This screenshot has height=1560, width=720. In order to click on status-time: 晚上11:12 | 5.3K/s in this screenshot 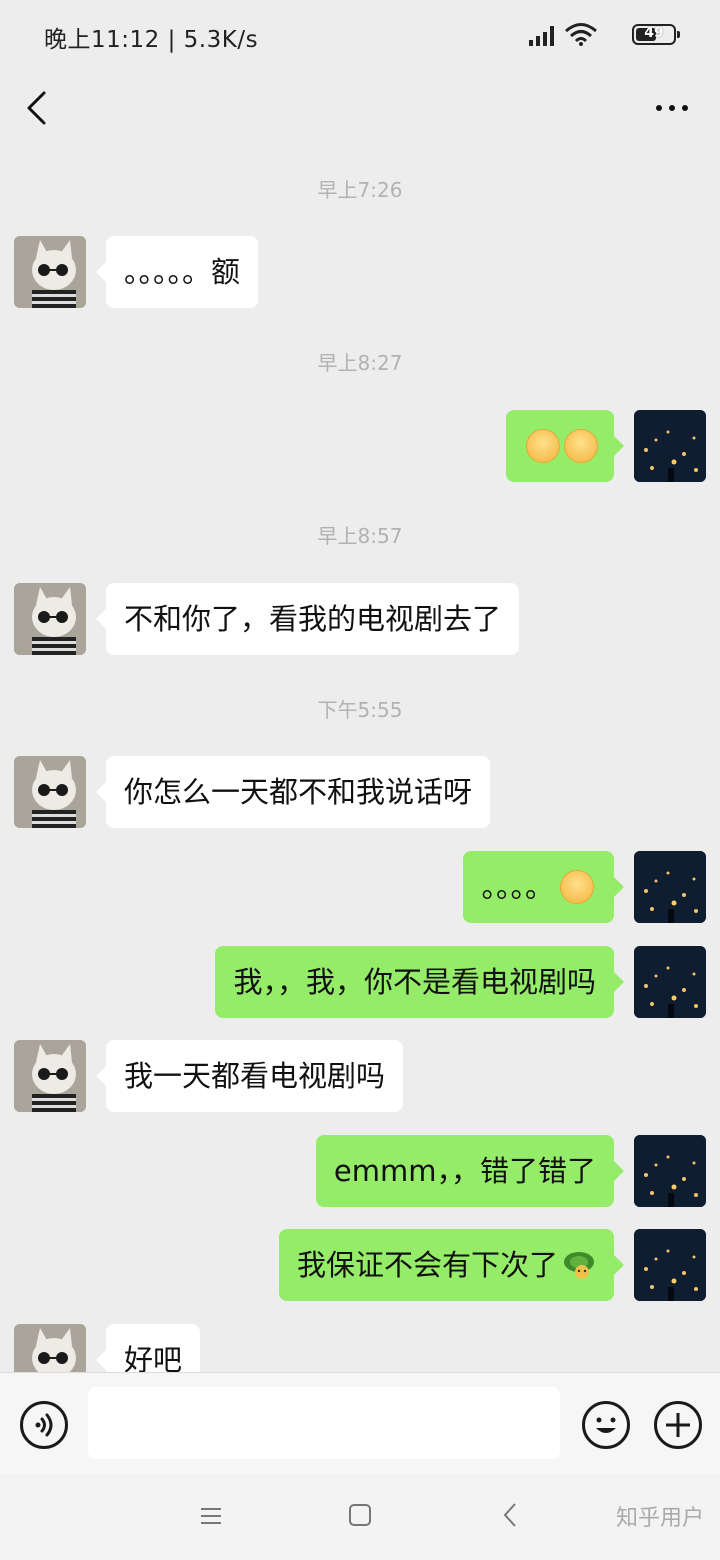, I will do `click(151, 40)`.